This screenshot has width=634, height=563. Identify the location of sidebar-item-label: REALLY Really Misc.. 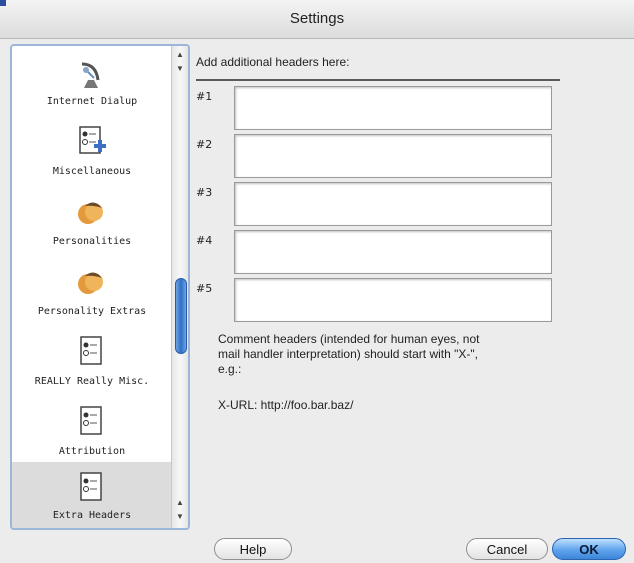
(92, 381).